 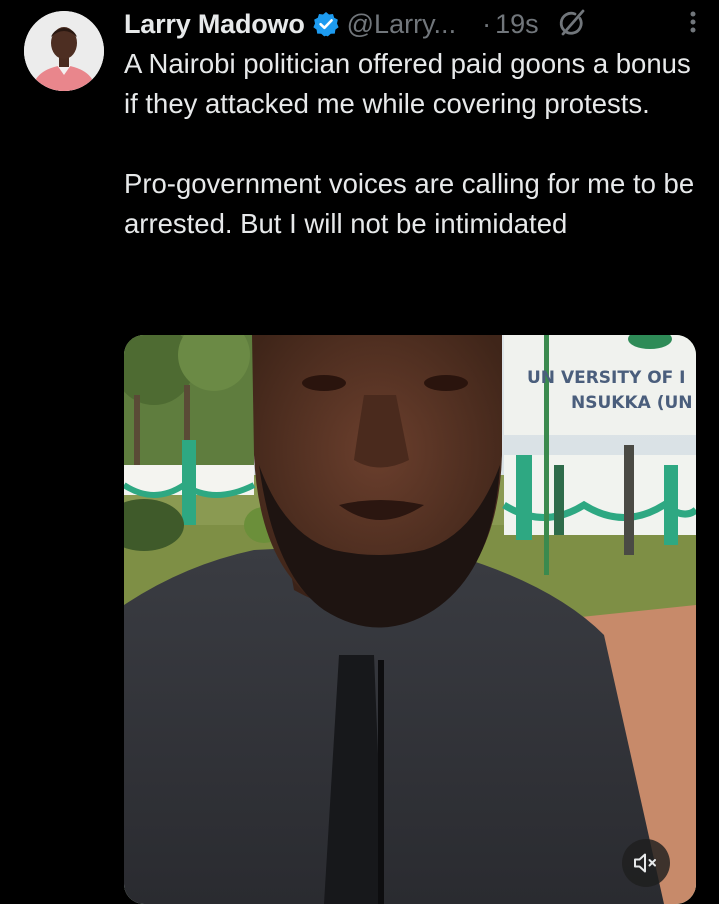 What do you see at coordinates (214, 24) in the screenshot?
I see `author-name: Larry Madowo` at bounding box center [214, 24].